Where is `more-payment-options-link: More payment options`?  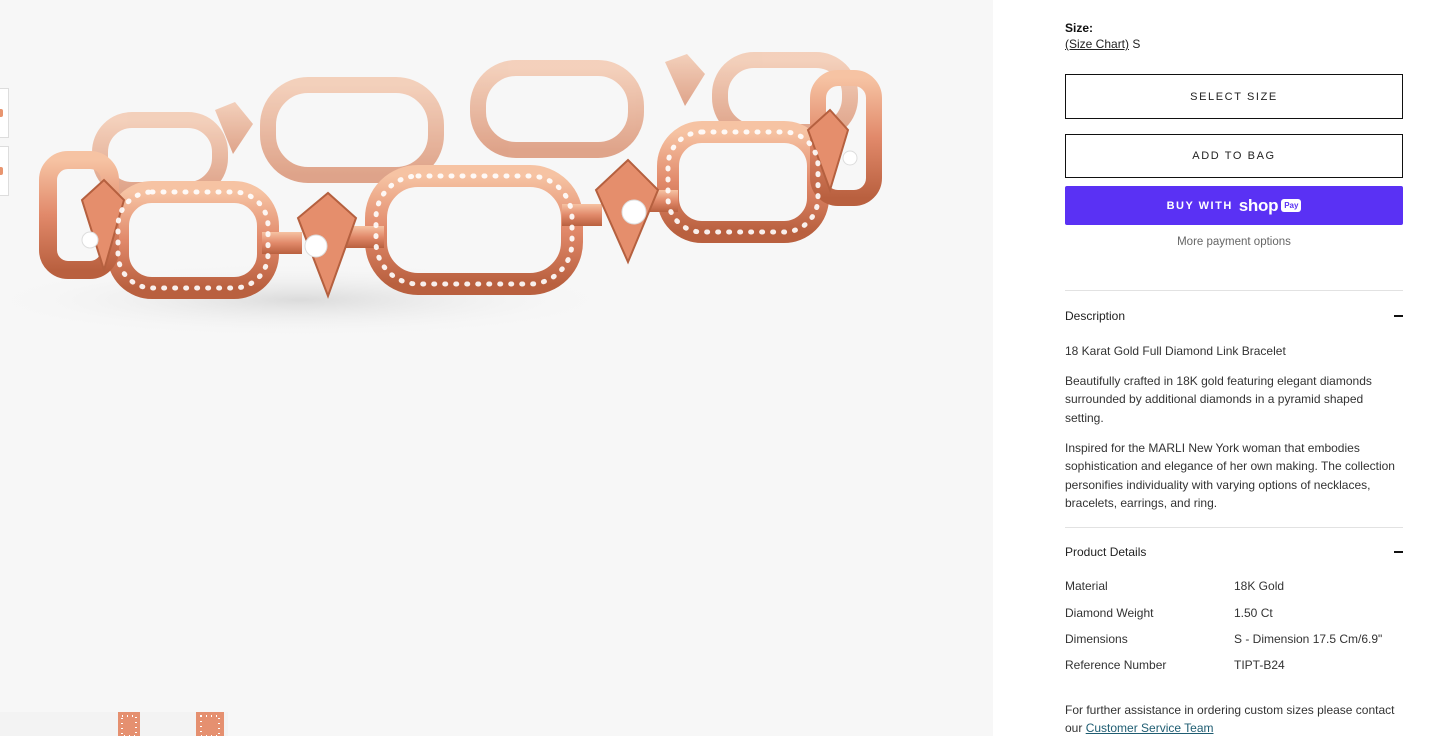 more-payment-options-link: More payment options is located at coordinates (1234, 242).